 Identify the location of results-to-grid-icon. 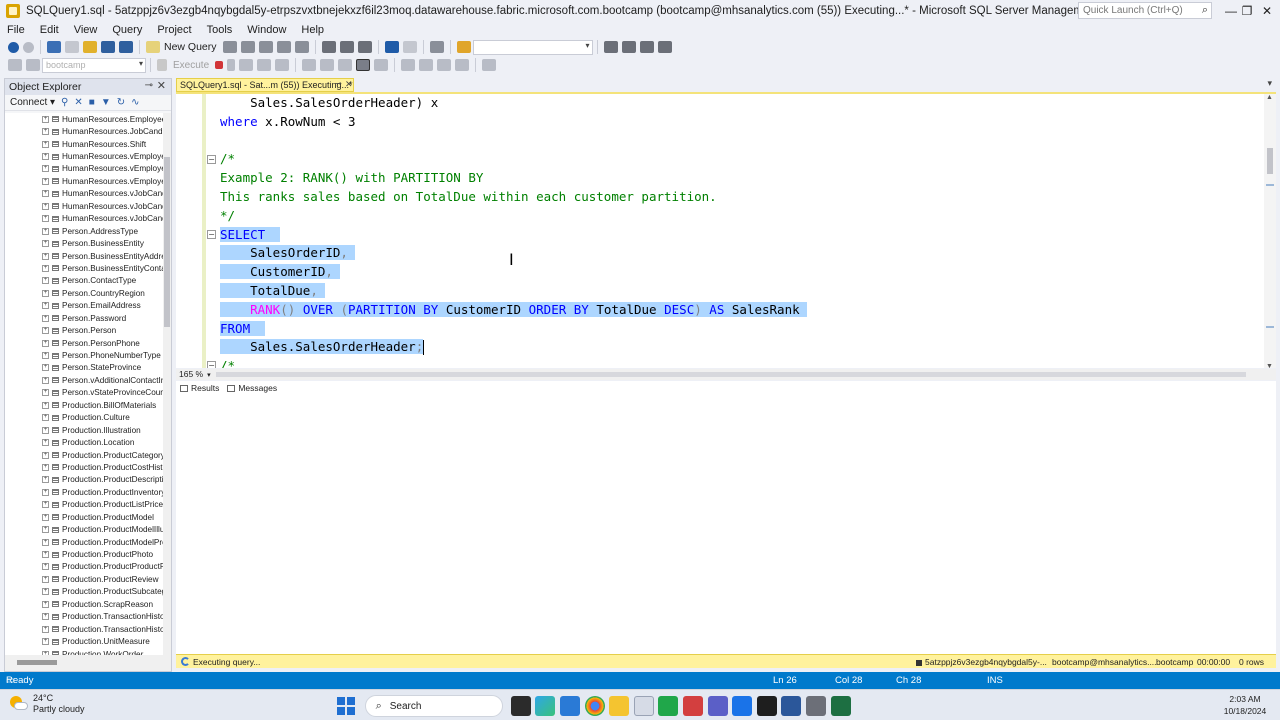
(363, 65).